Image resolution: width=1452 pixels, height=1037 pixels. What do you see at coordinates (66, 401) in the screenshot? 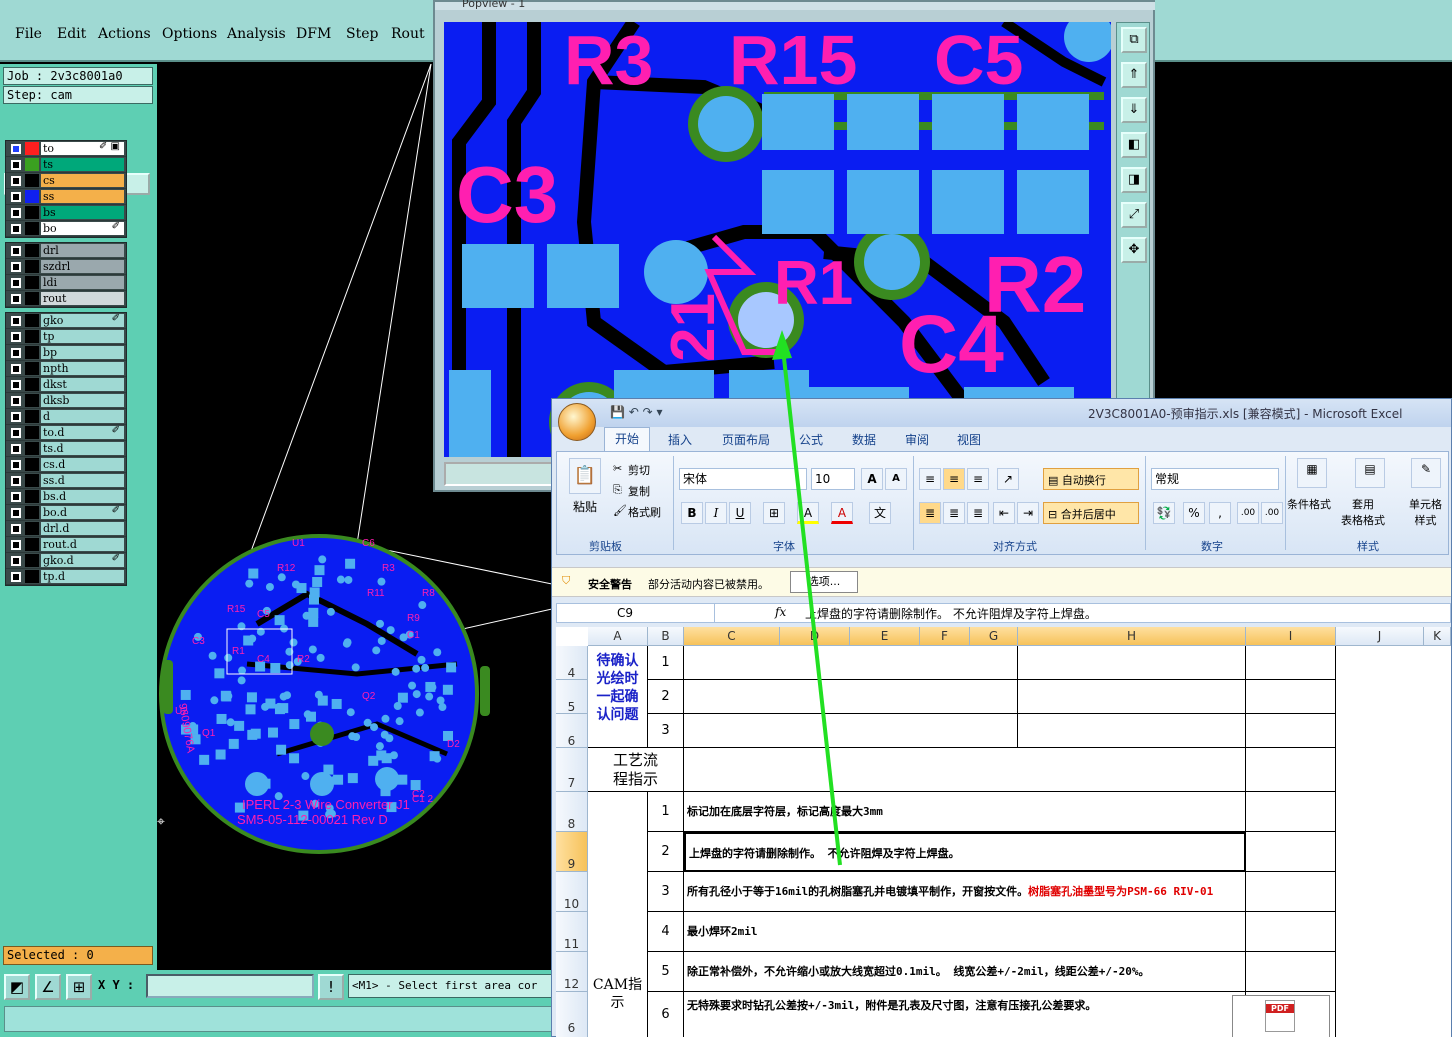
I see `layer-row-dksb: dksb` at bounding box center [66, 401].